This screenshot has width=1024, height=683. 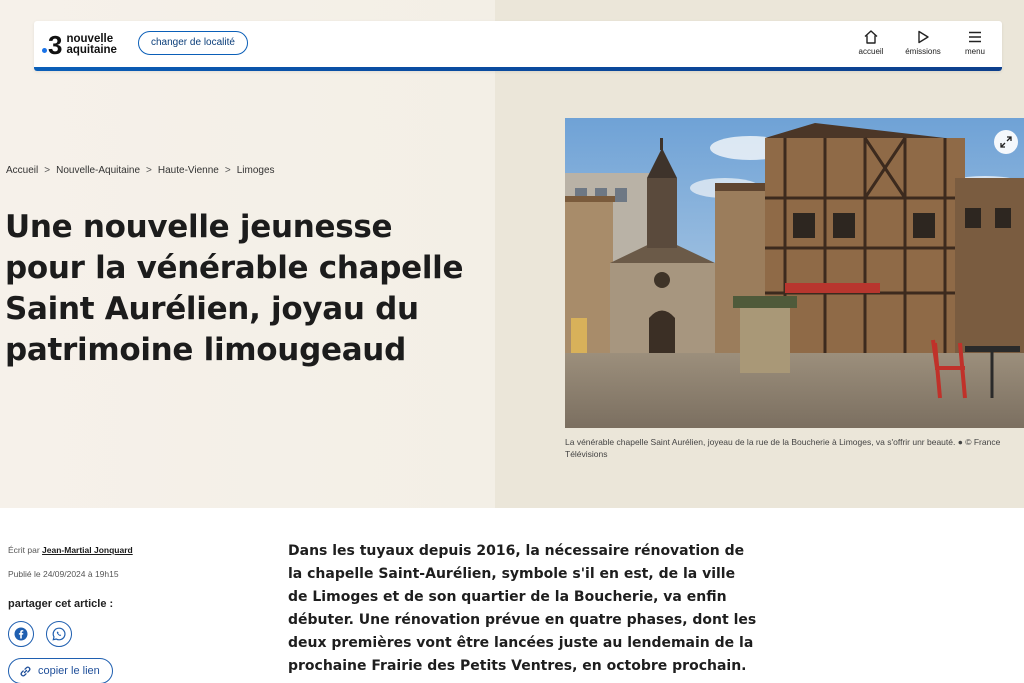 What do you see at coordinates (55, 45) in the screenshot?
I see `logo-number: 3` at bounding box center [55, 45].